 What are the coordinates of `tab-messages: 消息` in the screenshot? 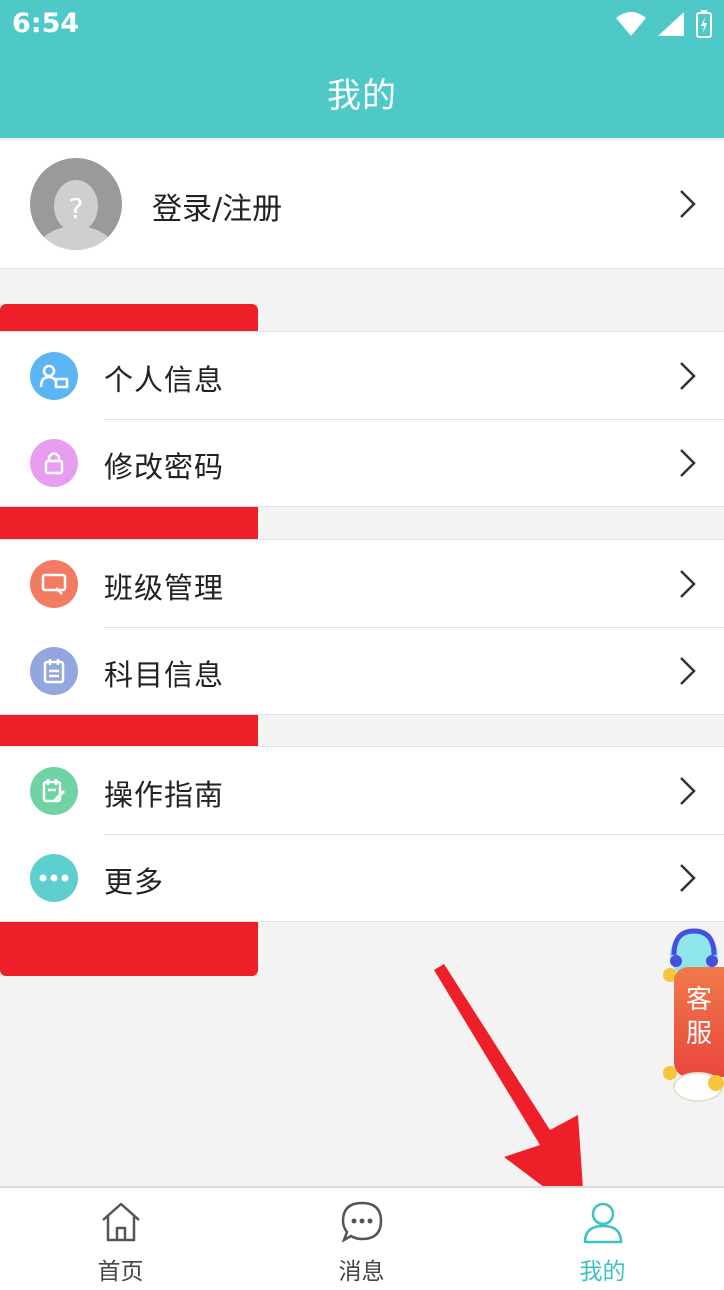 It's located at (361, 1239).